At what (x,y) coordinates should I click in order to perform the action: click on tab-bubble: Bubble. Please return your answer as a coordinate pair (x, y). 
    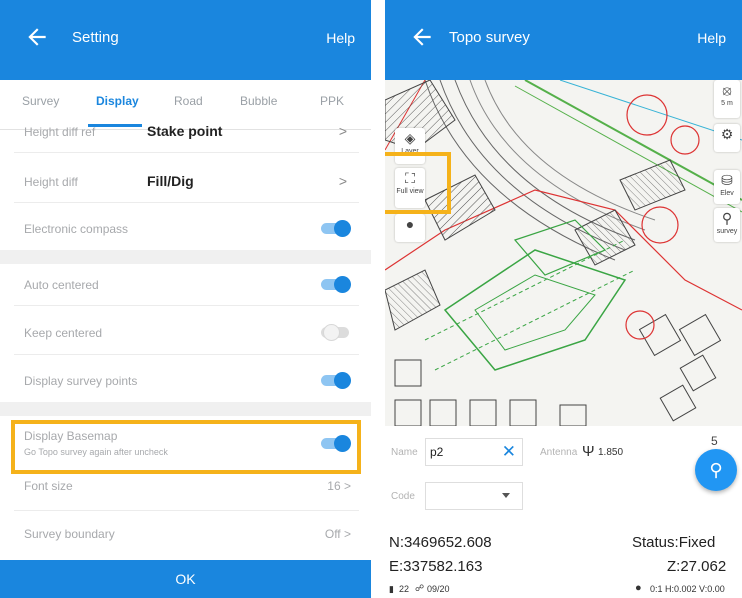
    Looking at the image, I should click on (258, 101).